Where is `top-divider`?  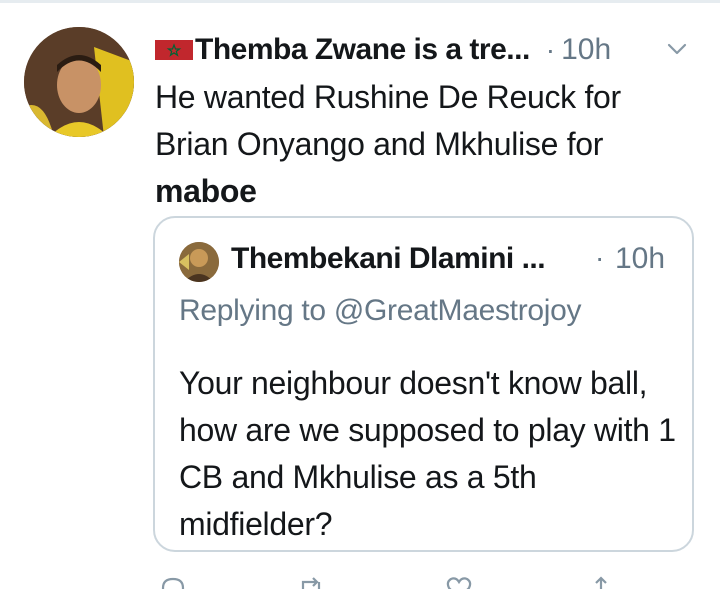
top-divider is located at coordinates (360, 1).